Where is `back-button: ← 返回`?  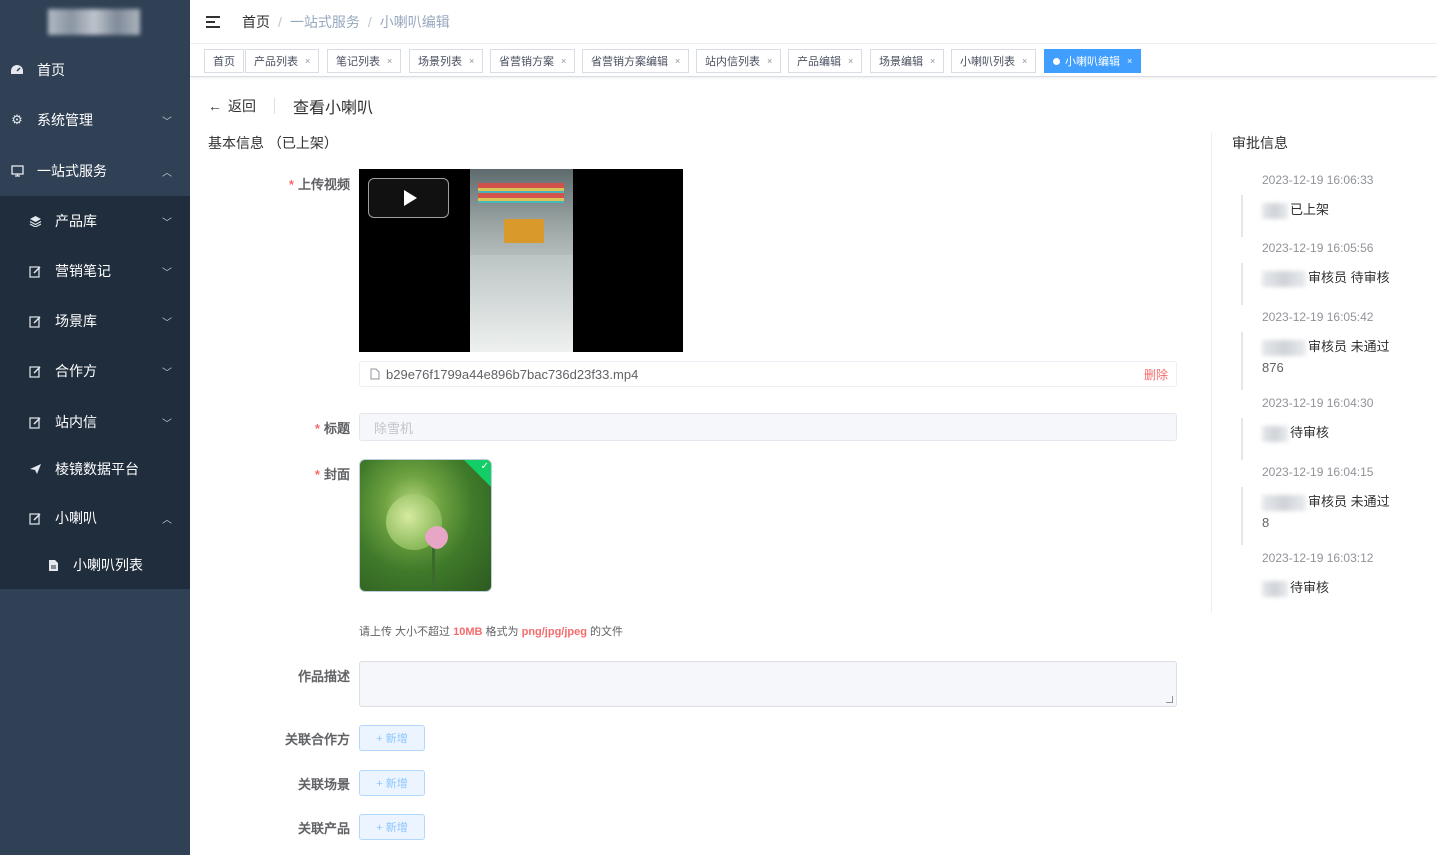 back-button: ← 返回 is located at coordinates (232, 106).